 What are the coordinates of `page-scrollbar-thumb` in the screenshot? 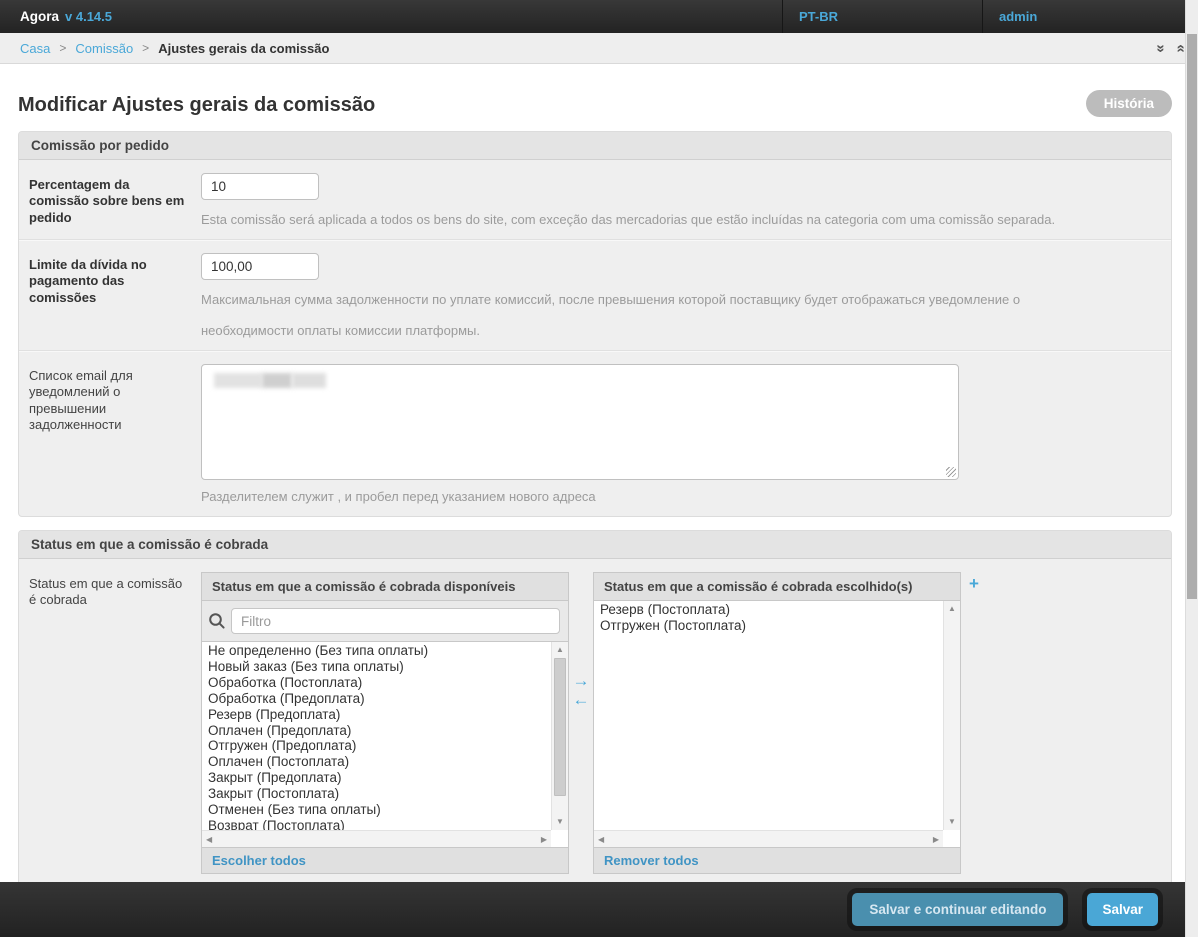 It's located at (1192, 316).